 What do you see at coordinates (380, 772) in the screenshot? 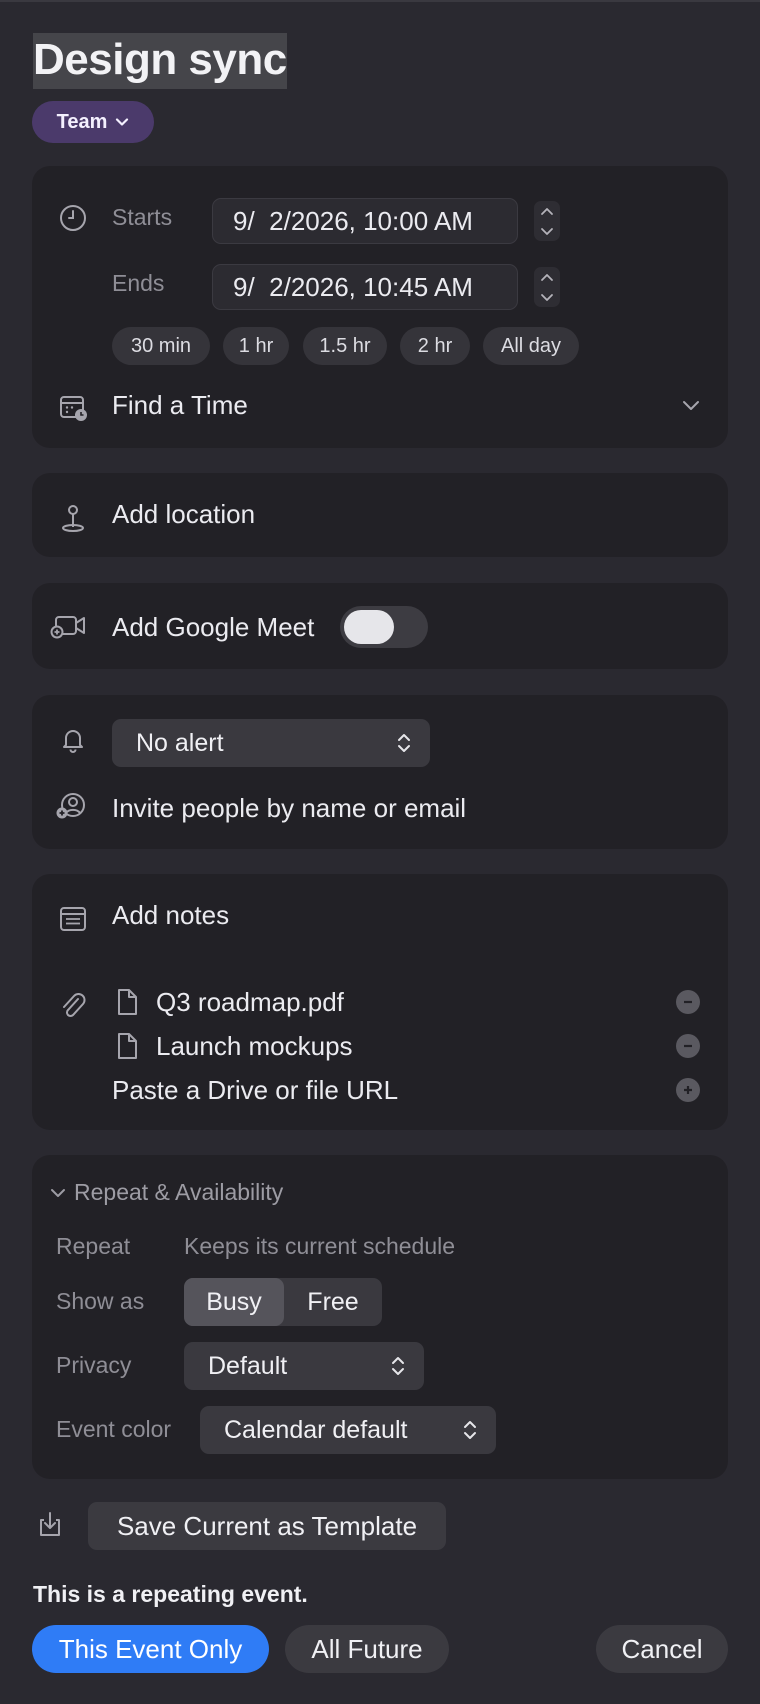
I see `alert-invite-card: No alert Invite people by name or email` at bounding box center [380, 772].